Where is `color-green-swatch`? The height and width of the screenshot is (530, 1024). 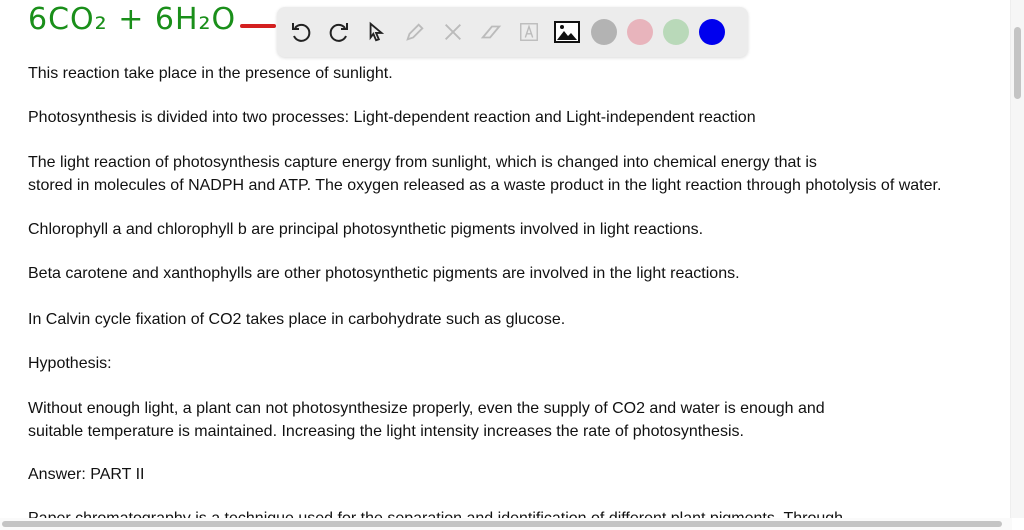 color-green-swatch is located at coordinates (676, 32).